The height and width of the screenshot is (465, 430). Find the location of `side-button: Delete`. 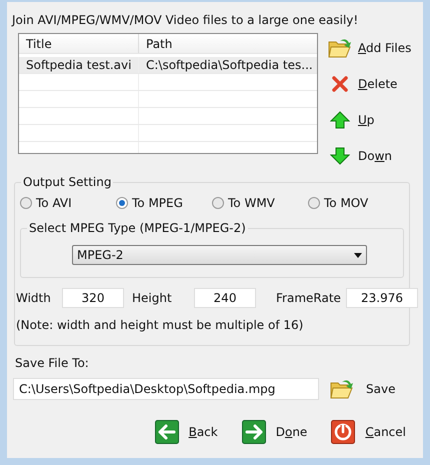

side-button: Delete is located at coordinates (369, 84).